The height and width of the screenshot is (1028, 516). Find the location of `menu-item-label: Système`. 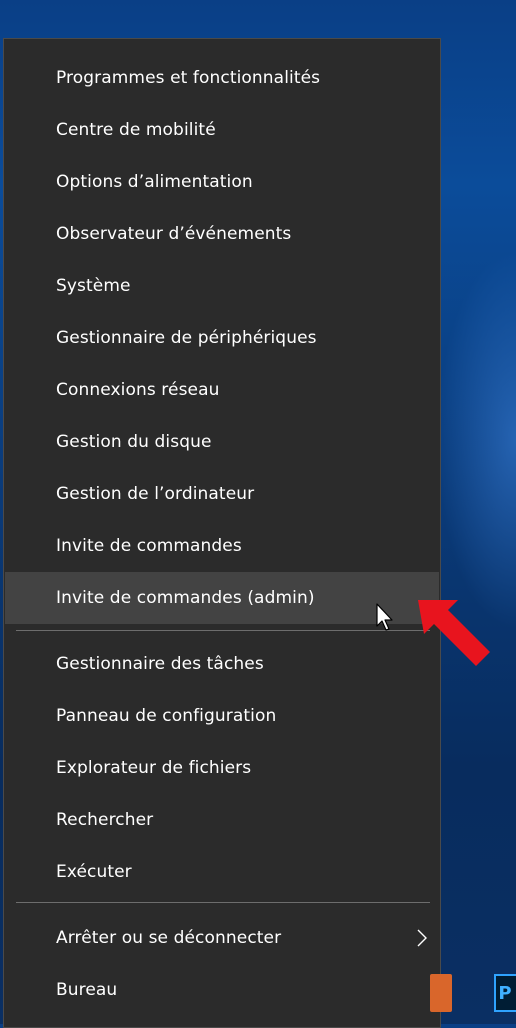

menu-item-label: Système is located at coordinates (93, 286).